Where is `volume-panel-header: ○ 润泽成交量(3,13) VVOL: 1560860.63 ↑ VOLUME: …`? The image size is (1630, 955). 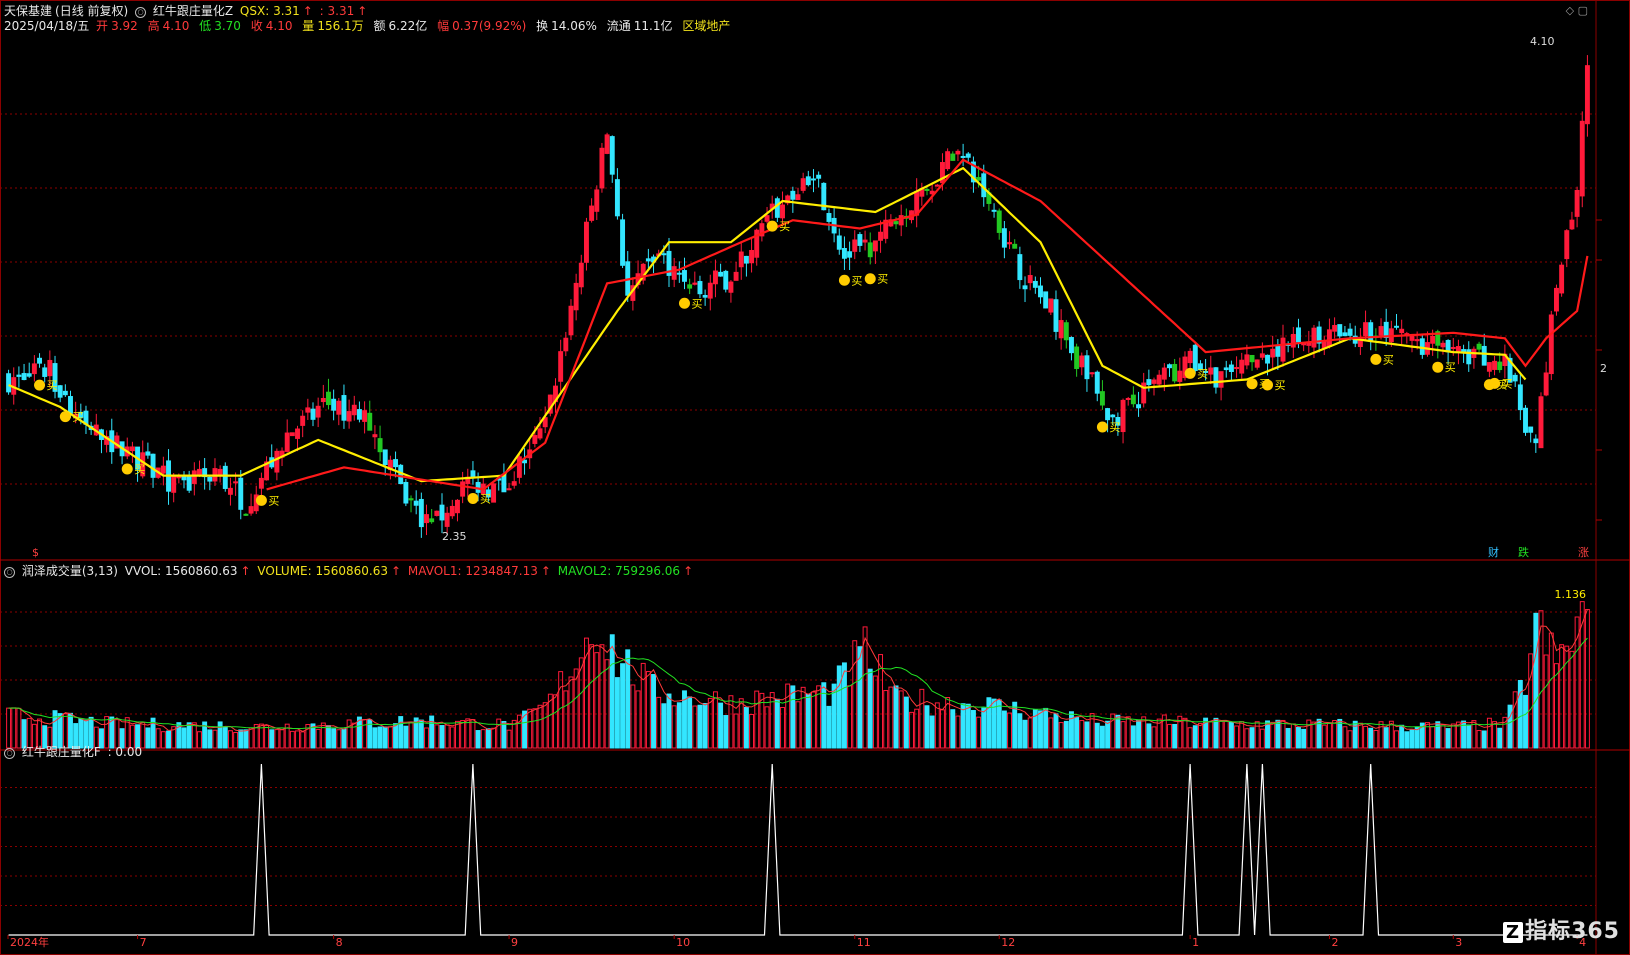 volume-panel-header: ○ 润泽成交量(3,13) VVOL: 1560860.63 ↑ VOLUME: … is located at coordinates (350, 570).